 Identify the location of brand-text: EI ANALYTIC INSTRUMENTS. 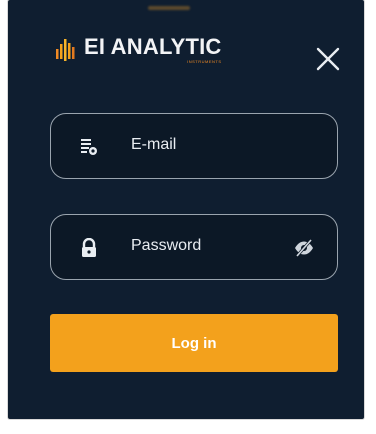
(152, 50).